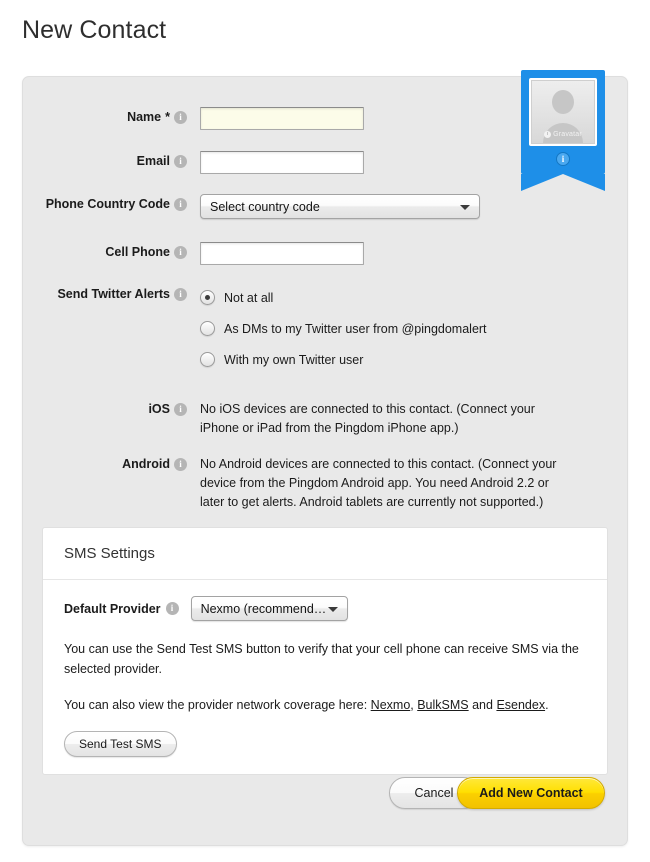  I want to click on form-row-name: Name * i, so click(193, 118).